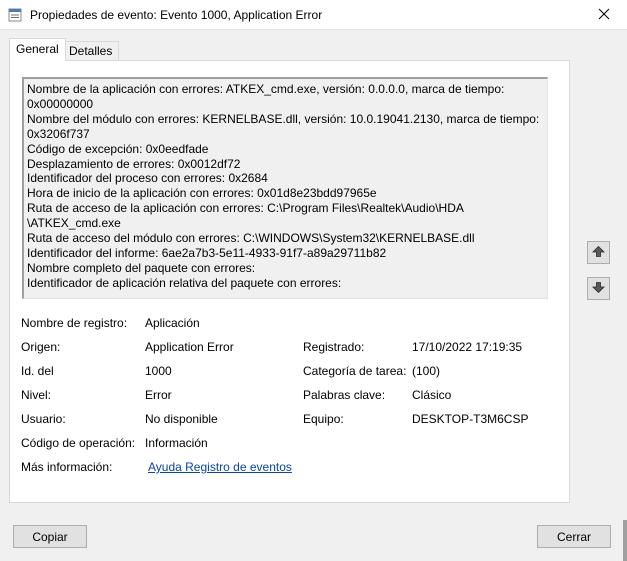  What do you see at coordinates (344, 395) in the screenshot?
I see `keywords-label: Palabras clave:` at bounding box center [344, 395].